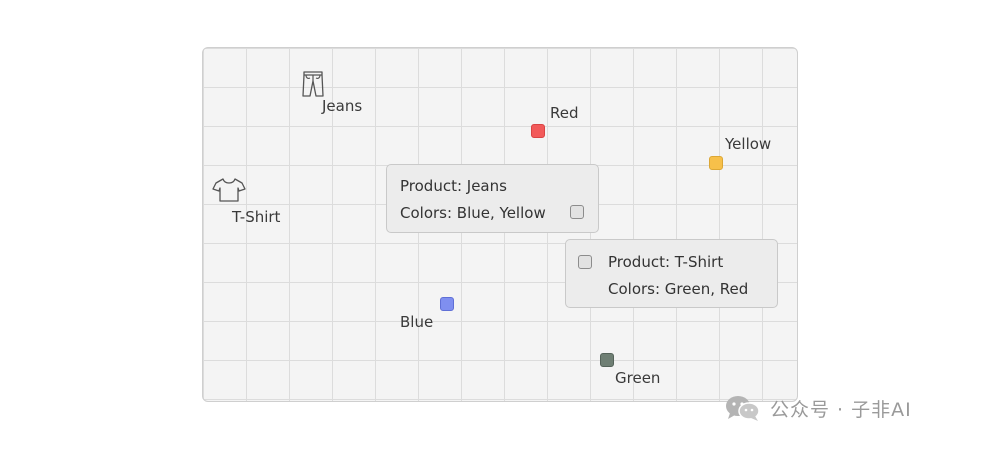 The image size is (1000, 450). Describe the element at coordinates (492, 198) in the screenshot. I see `jeans-tooltip: Product: Jeans Colors: Blue, Yellow` at that location.